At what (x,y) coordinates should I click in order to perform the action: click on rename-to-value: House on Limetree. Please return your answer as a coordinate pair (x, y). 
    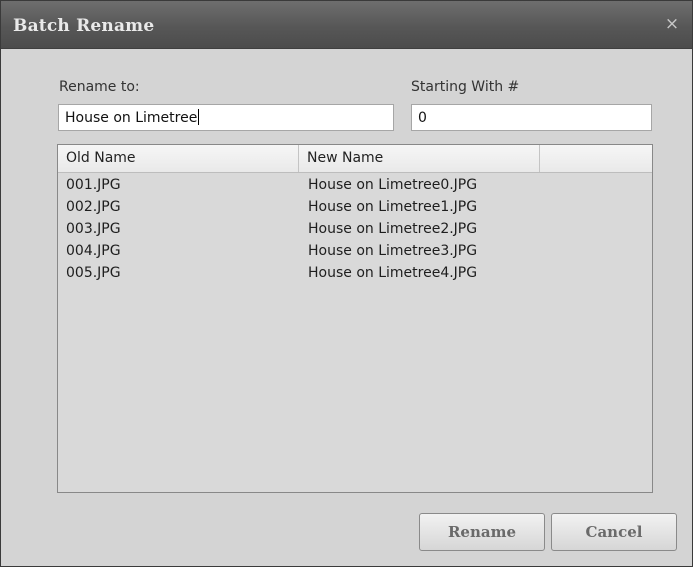
    Looking at the image, I should click on (131, 118).